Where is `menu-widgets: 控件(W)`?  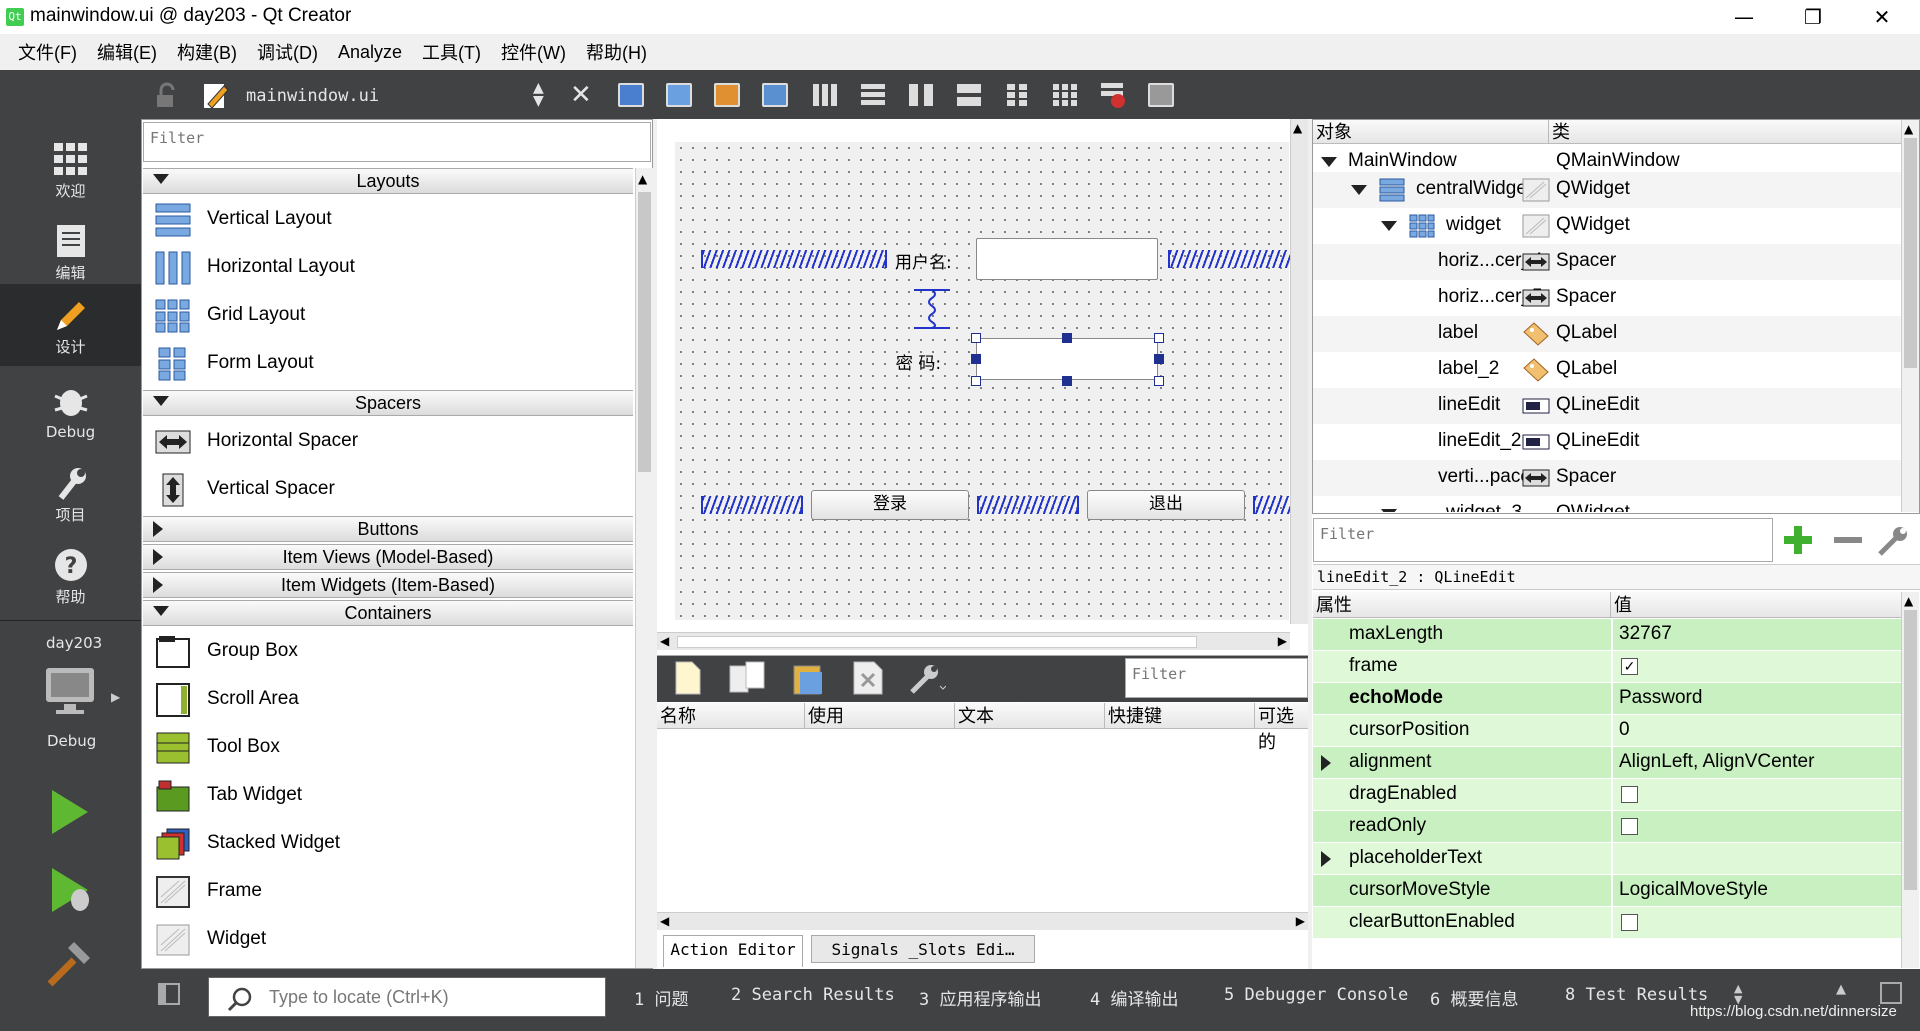
menu-widgets: 控件(W) is located at coordinates (533, 52).